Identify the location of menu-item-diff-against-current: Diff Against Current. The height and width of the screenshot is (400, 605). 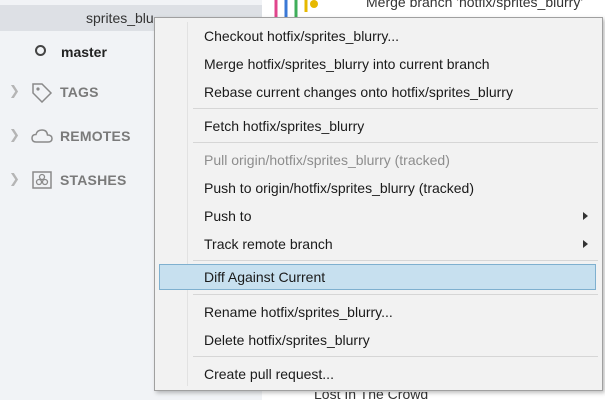
(377, 277).